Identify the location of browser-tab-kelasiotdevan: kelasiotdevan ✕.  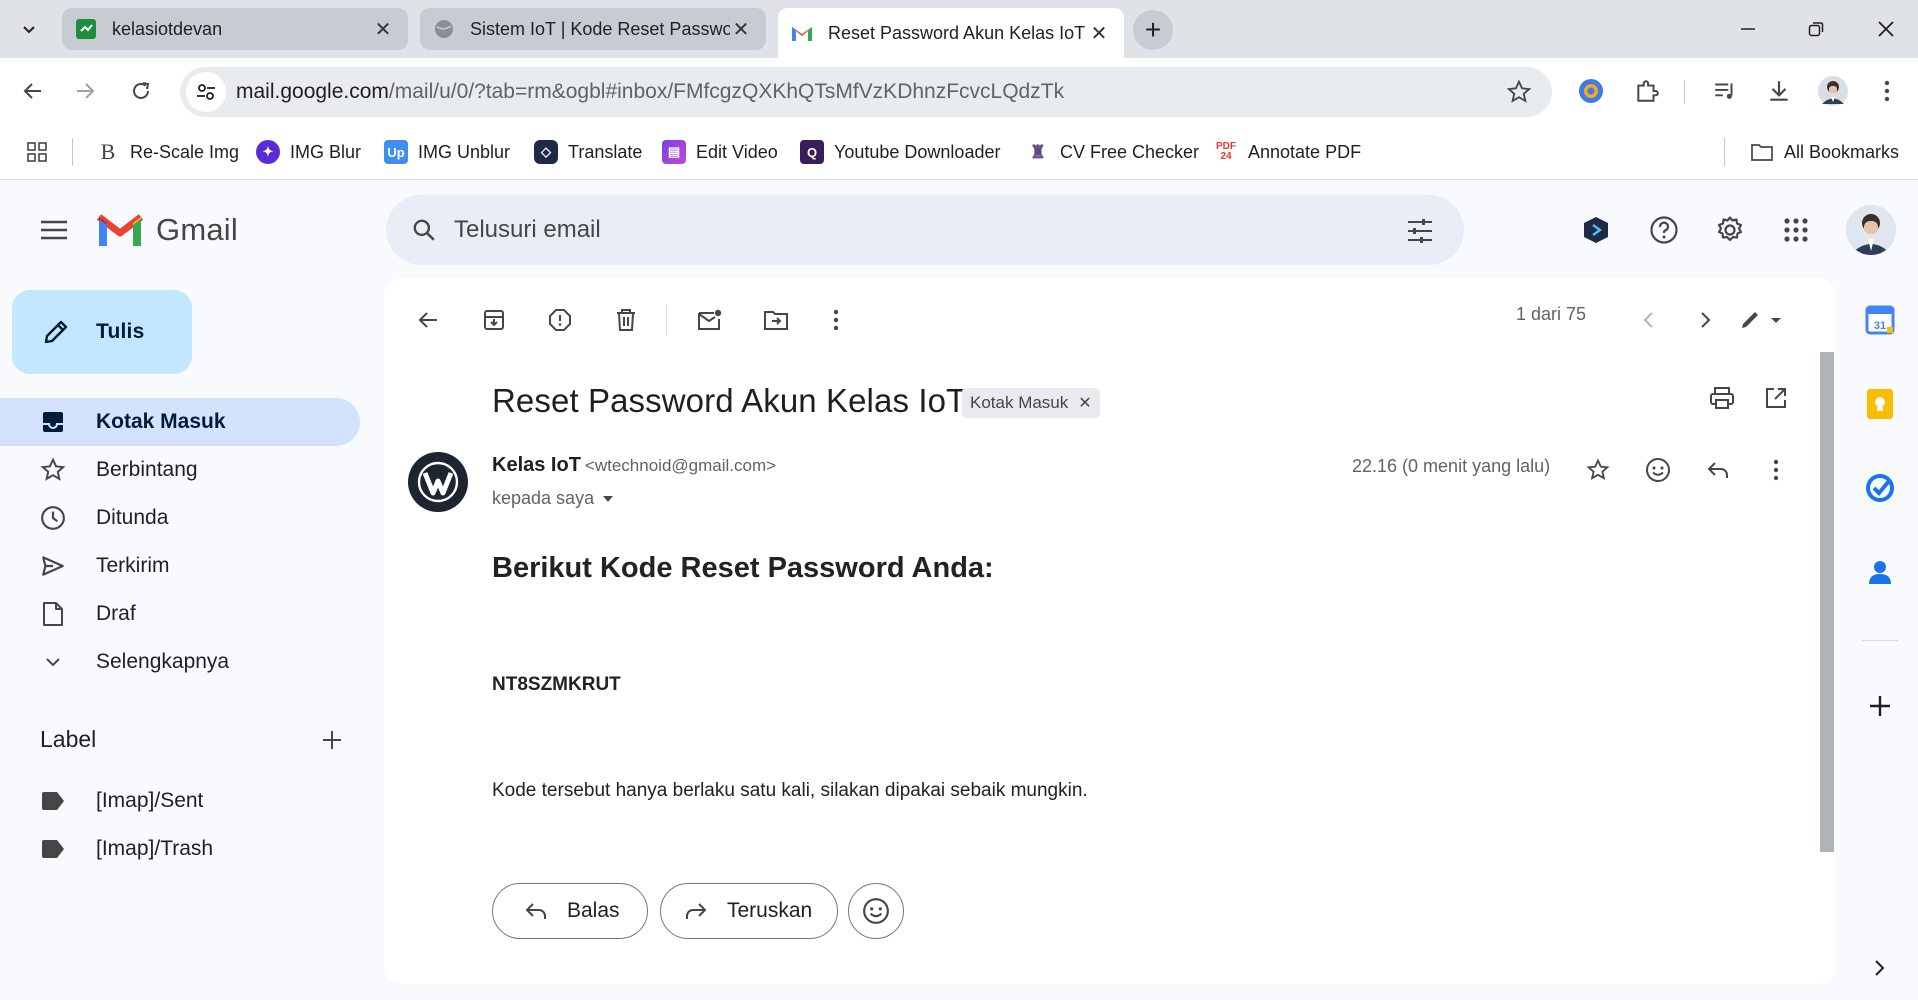
(235, 29).